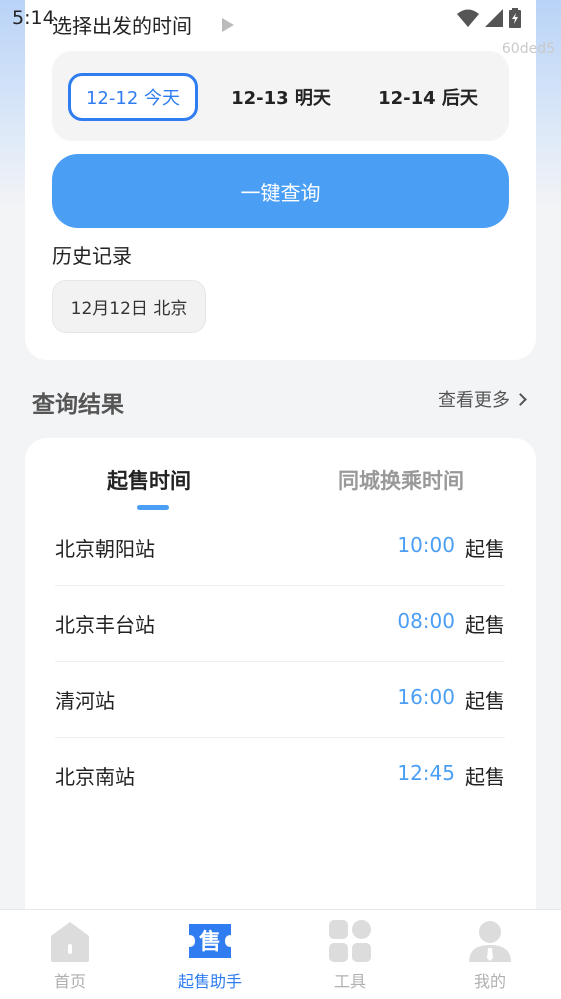 This screenshot has height=999, width=561. What do you see at coordinates (228, 25) in the screenshot?
I see `play-icon` at bounding box center [228, 25].